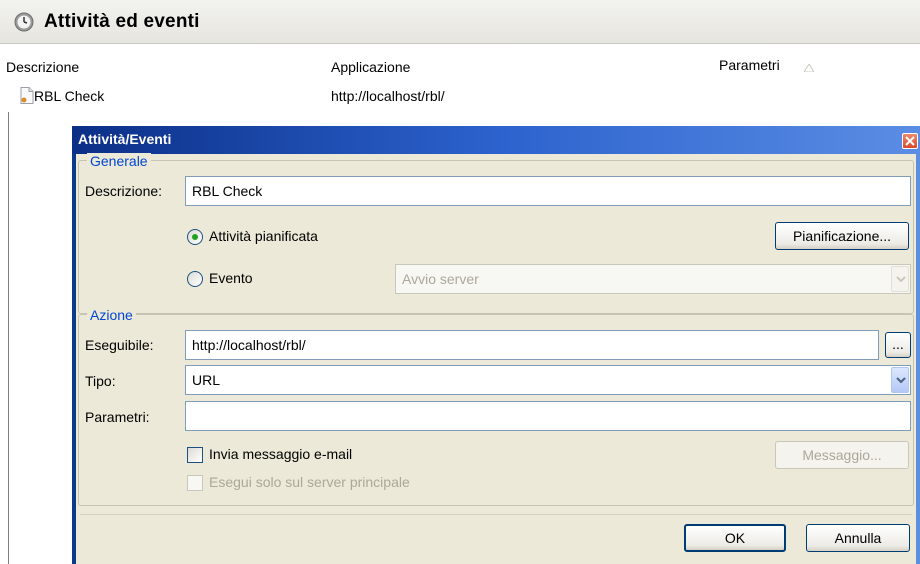 The width and height of the screenshot is (920, 564). What do you see at coordinates (195, 455) in the screenshot?
I see `invia-email-checkbox` at bounding box center [195, 455].